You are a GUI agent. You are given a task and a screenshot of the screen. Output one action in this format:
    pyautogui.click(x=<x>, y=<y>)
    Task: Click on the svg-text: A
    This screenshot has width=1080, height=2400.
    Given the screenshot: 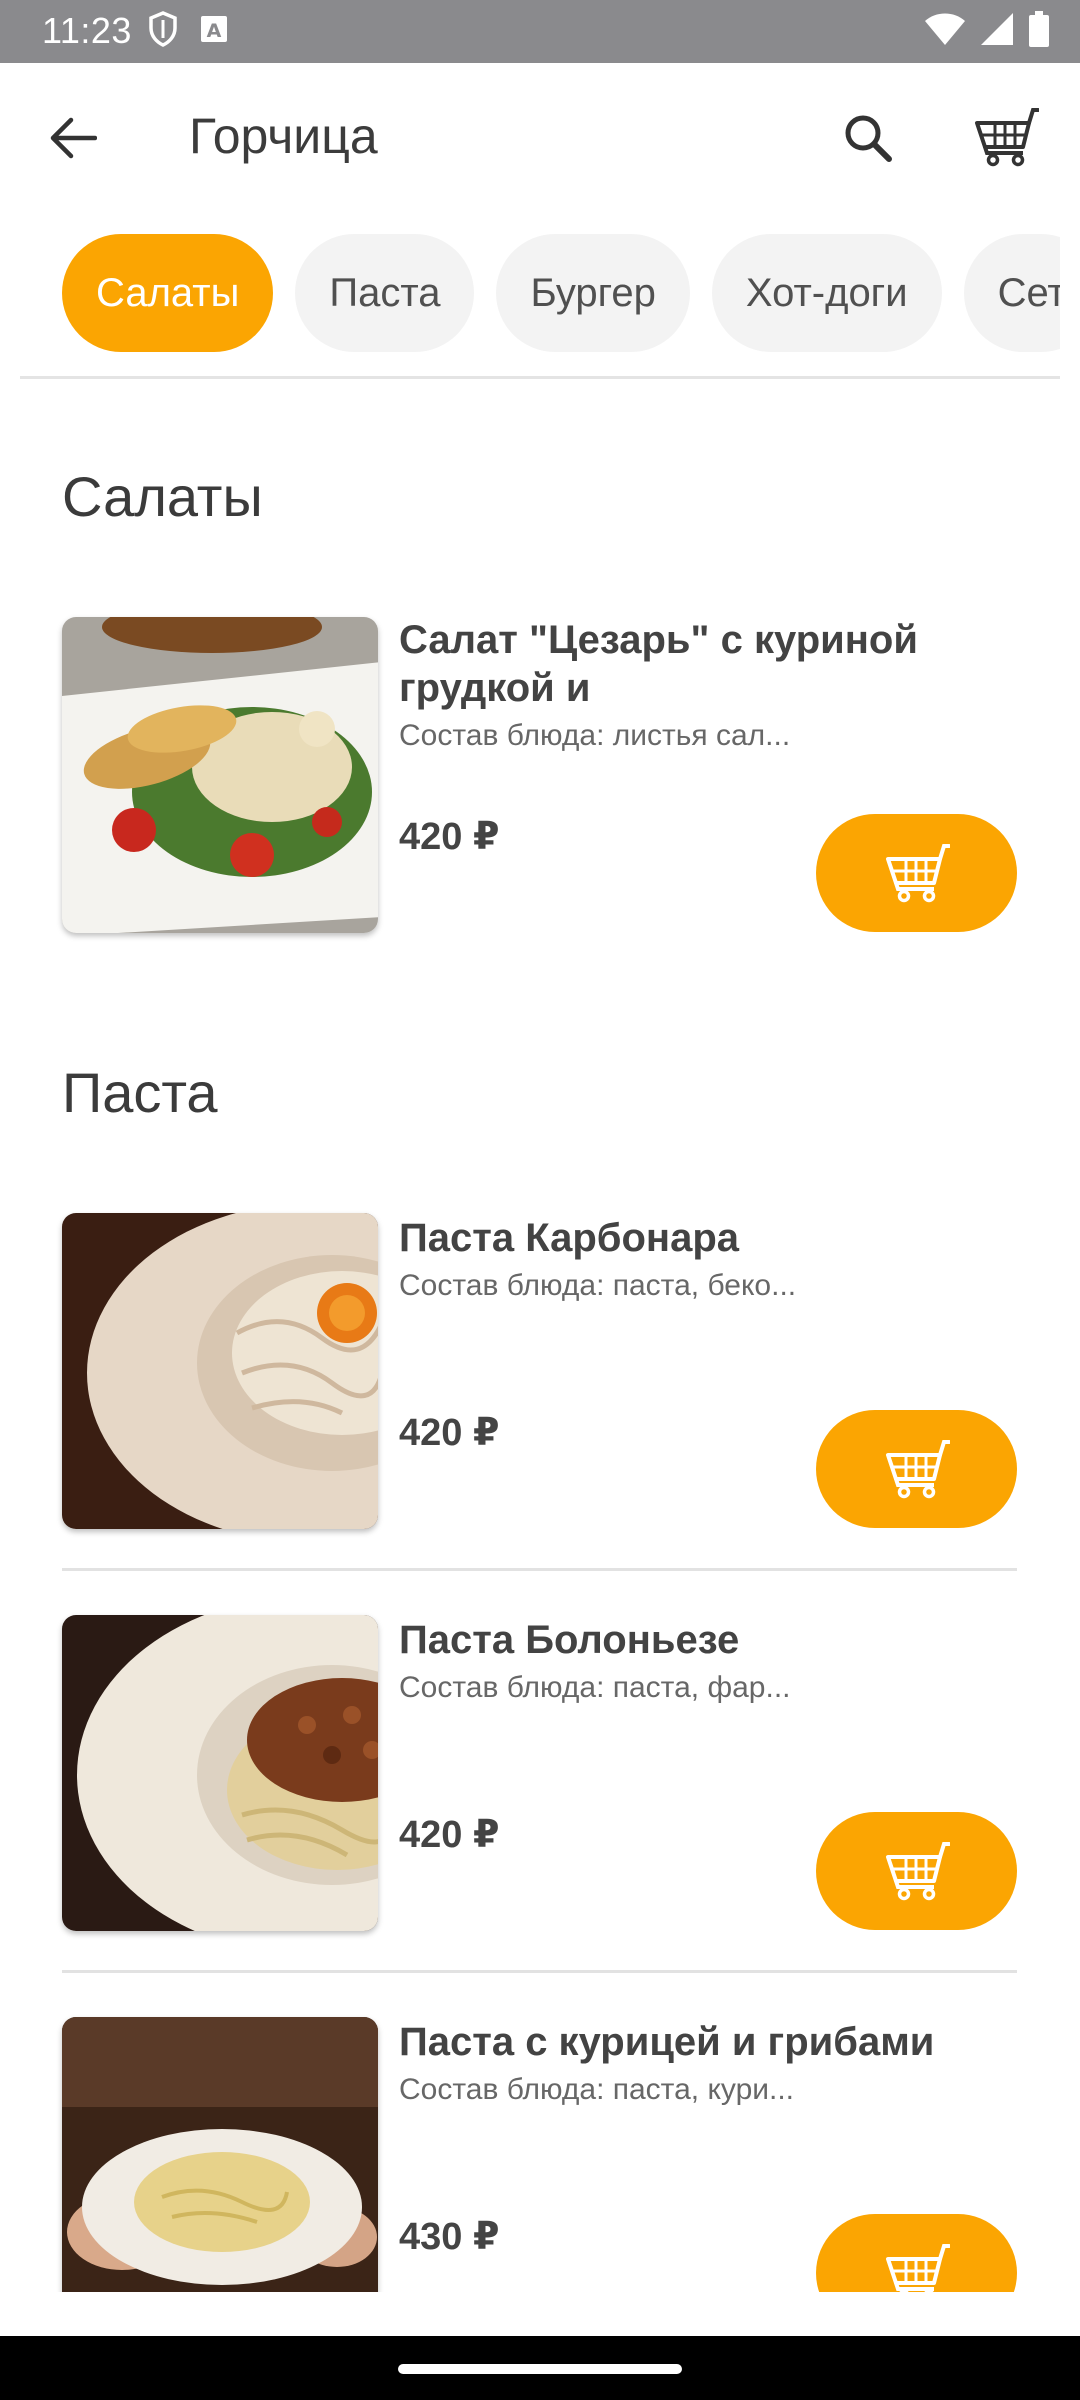 What is the action you would take?
    pyautogui.click(x=214, y=31)
    